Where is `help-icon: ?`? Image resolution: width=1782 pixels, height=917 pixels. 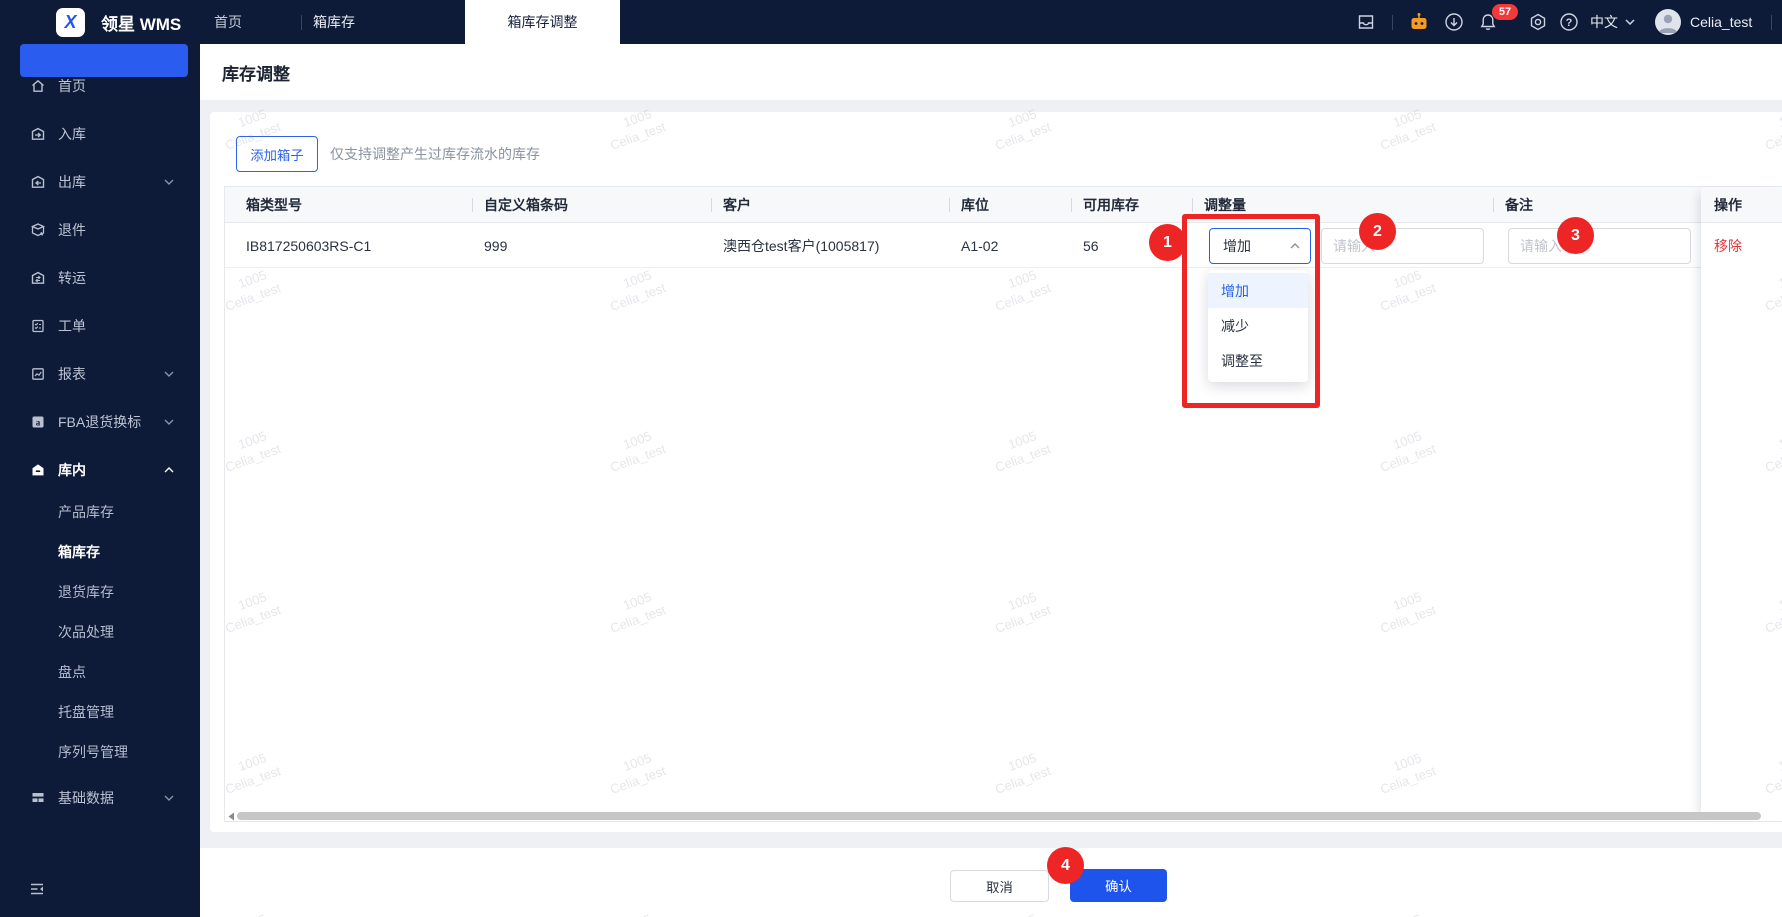
help-icon: ? is located at coordinates (1569, 22).